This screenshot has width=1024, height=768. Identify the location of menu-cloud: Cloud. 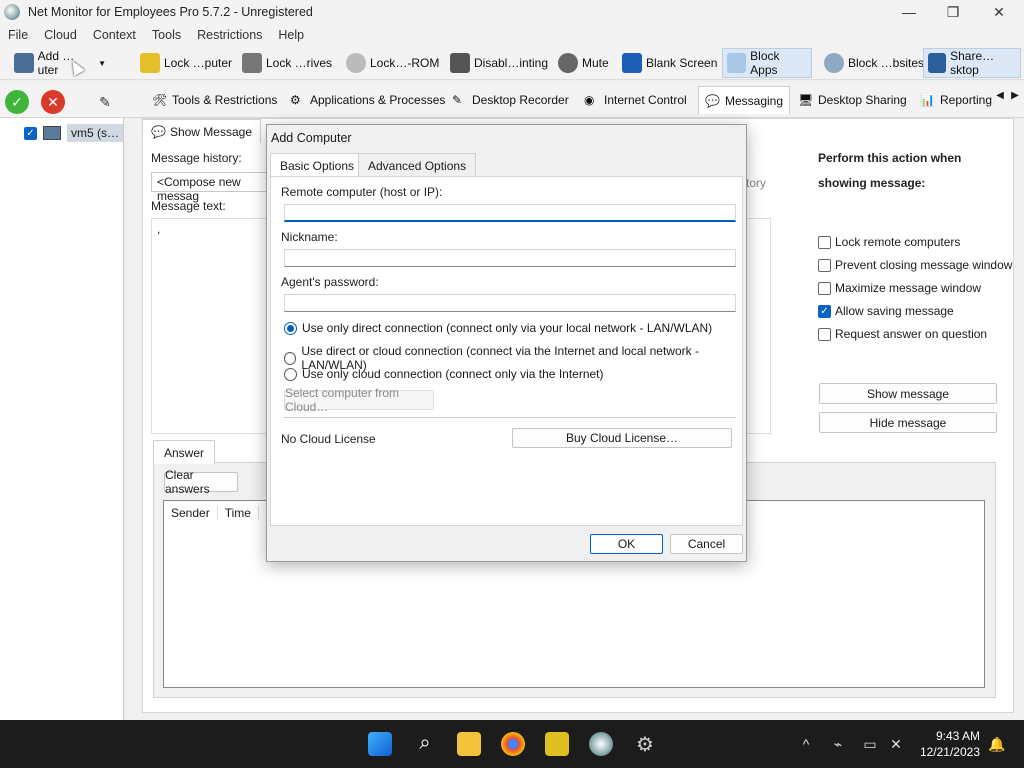
(60, 35).